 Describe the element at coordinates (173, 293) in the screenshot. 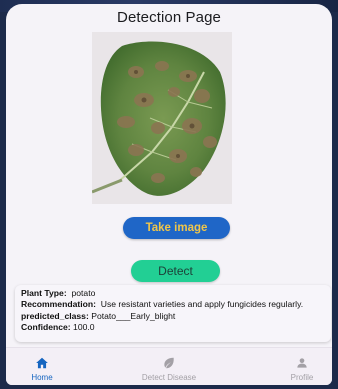

I see `plant-type-row: Plant Type: potato` at that location.